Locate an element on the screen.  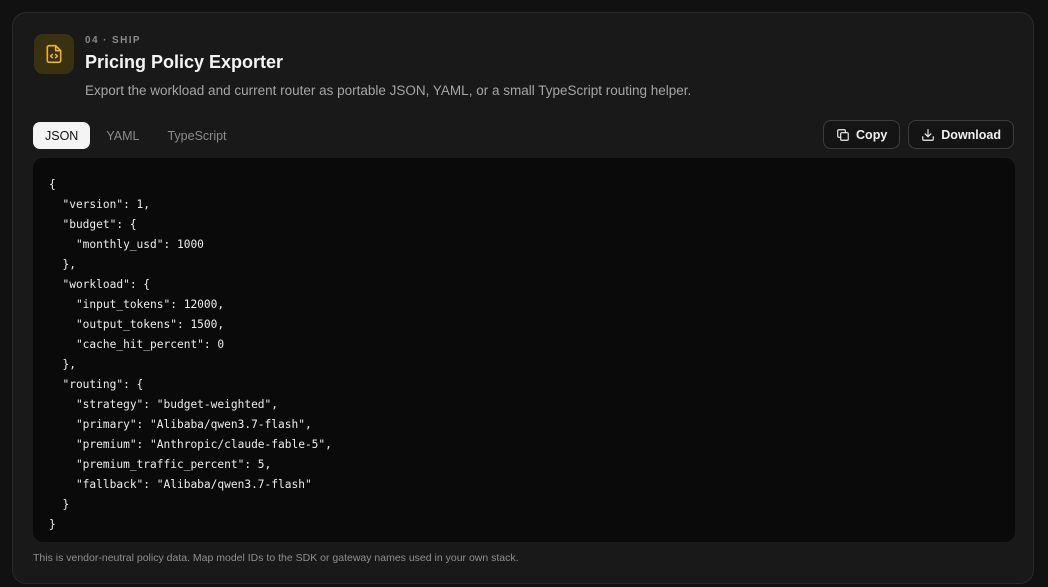
export-actions: Copy Download is located at coordinates (918, 134).